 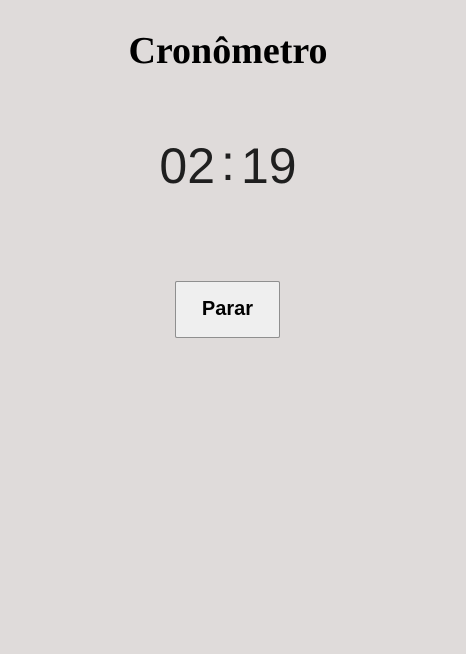 What do you see at coordinates (228, 51) in the screenshot?
I see `page-title: Cronômetro` at bounding box center [228, 51].